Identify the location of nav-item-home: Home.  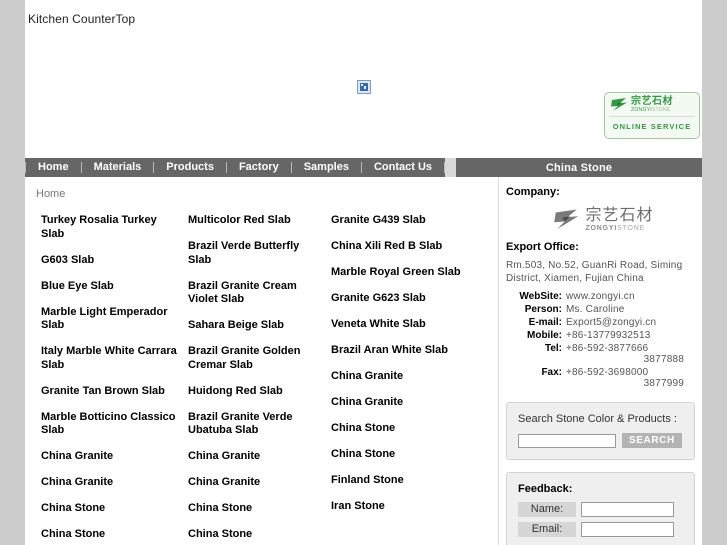
(53, 167).